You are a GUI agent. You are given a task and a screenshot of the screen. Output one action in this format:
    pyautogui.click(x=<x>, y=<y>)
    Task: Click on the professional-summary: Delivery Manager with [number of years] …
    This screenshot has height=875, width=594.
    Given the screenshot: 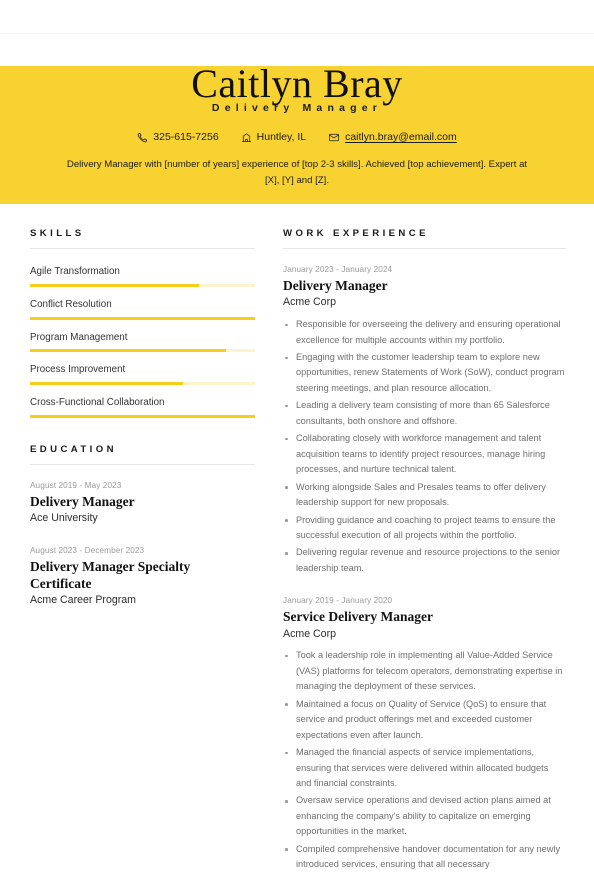 What is the action you would take?
    pyautogui.click(x=297, y=172)
    